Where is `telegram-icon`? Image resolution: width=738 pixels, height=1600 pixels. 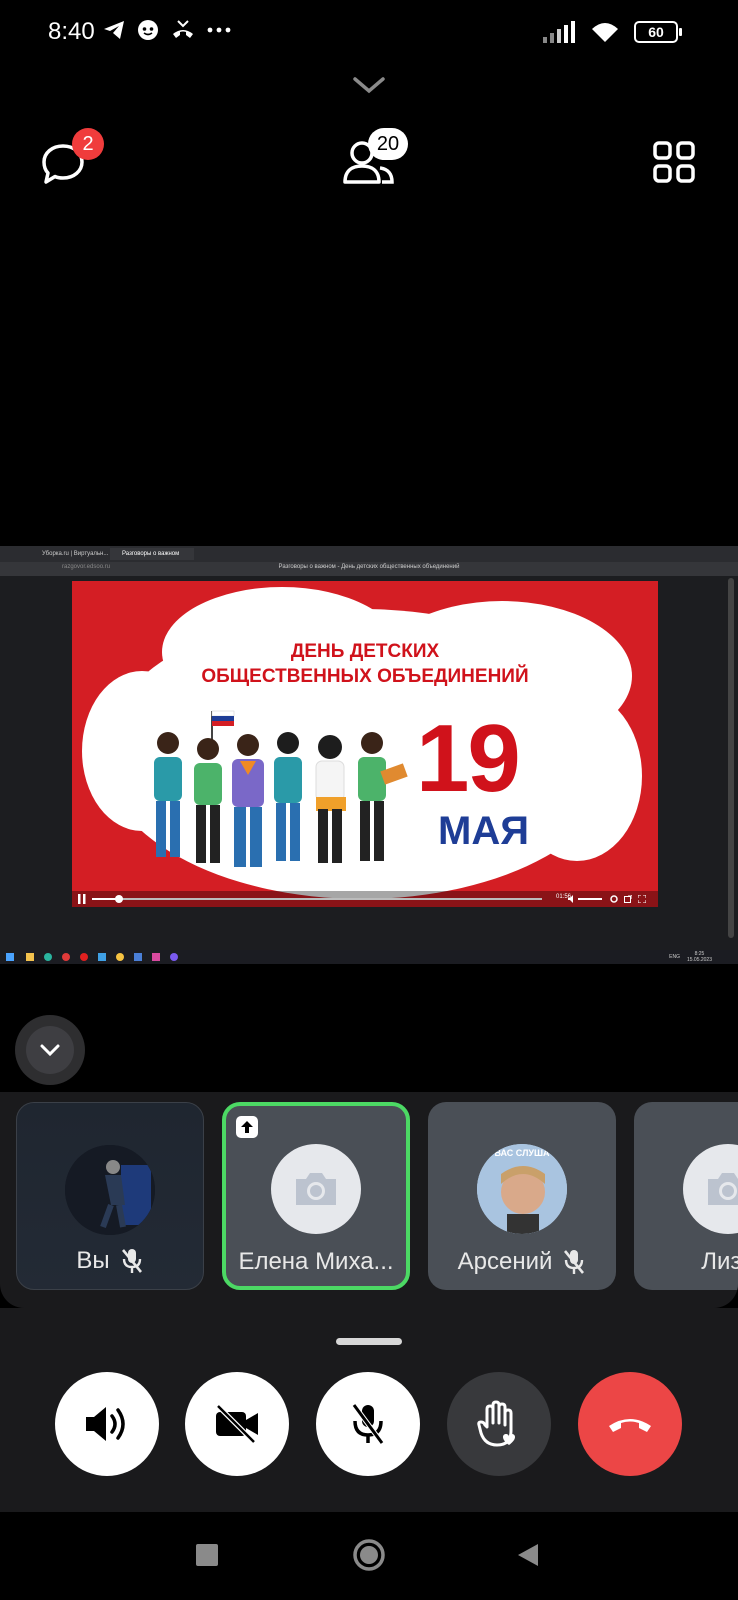 telegram-icon is located at coordinates (114, 30).